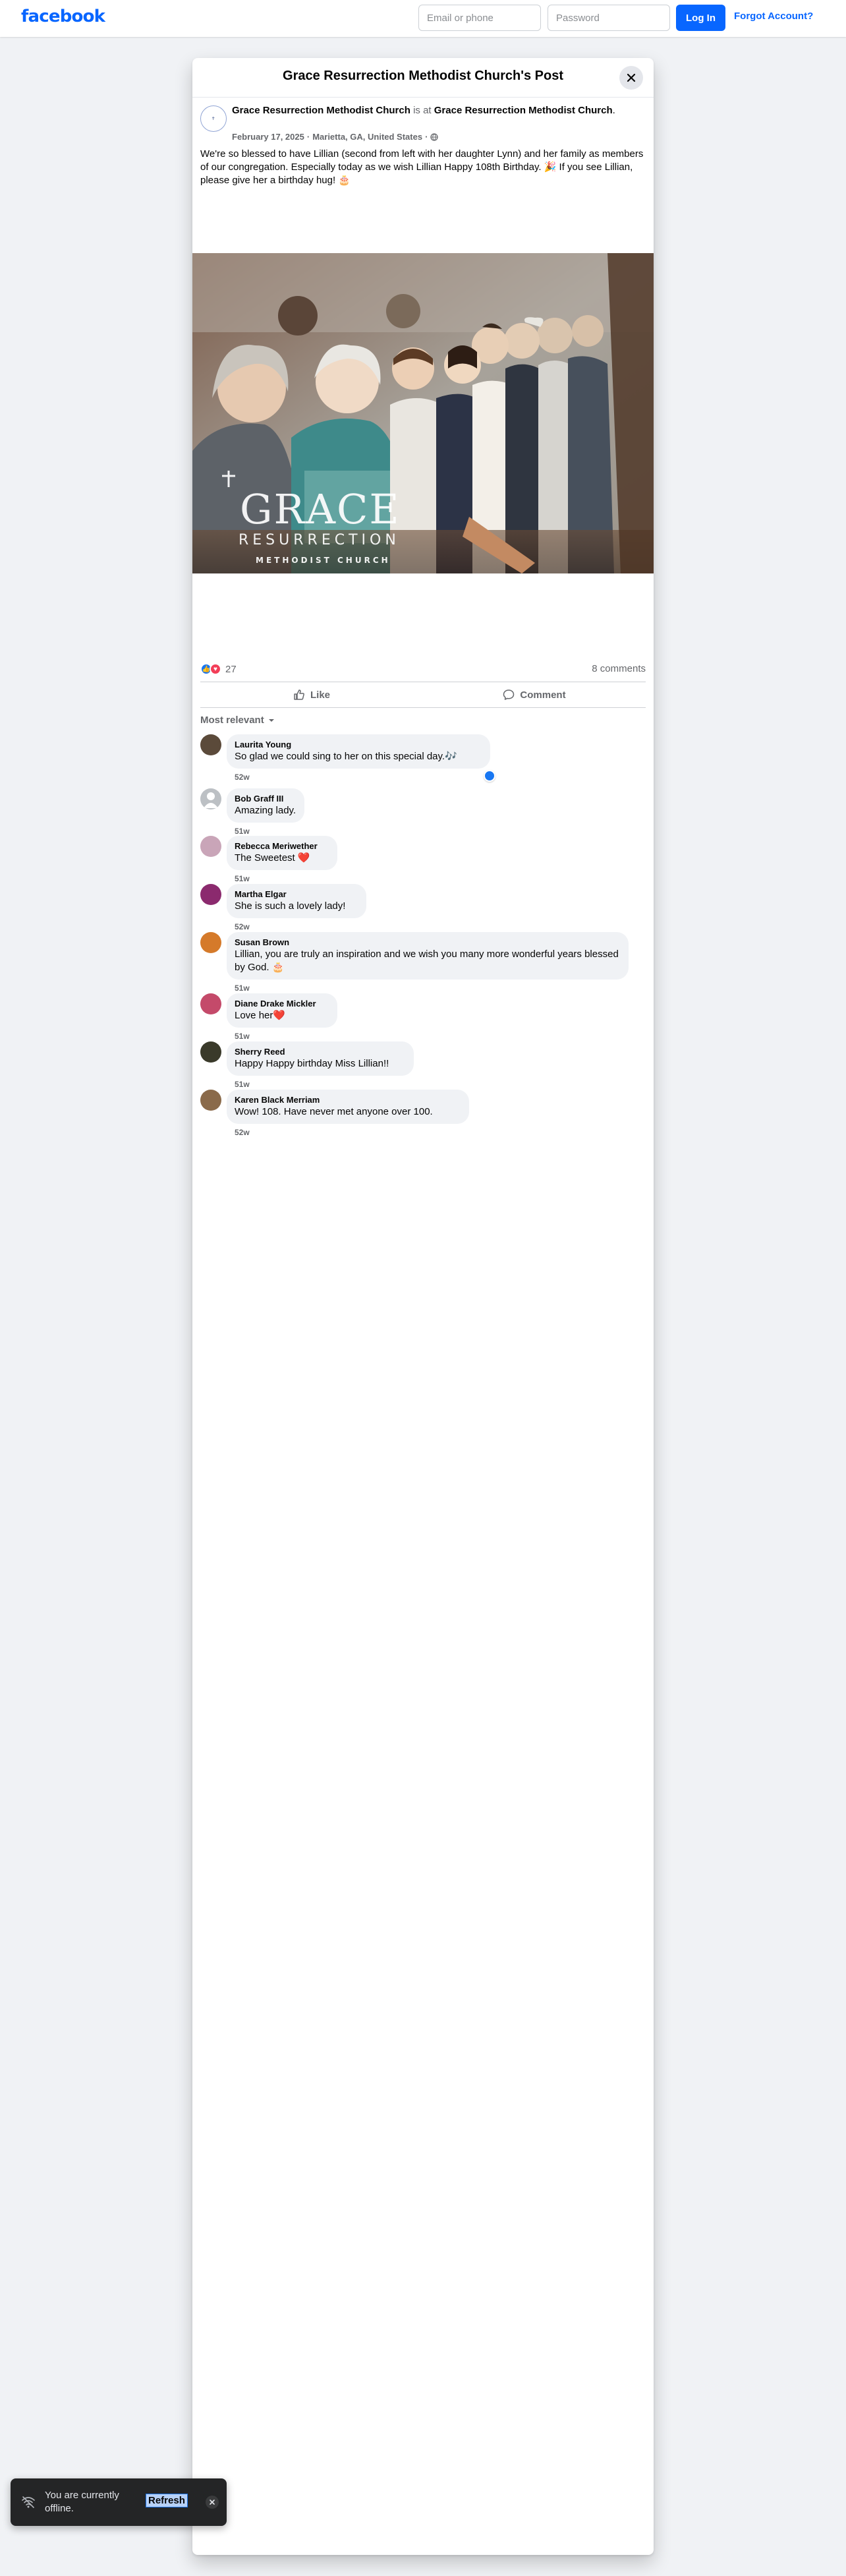 The height and width of the screenshot is (2576, 846). I want to click on post-photo: GRACE RESURRECTION METHODIST CHURCH, so click(423, 413).